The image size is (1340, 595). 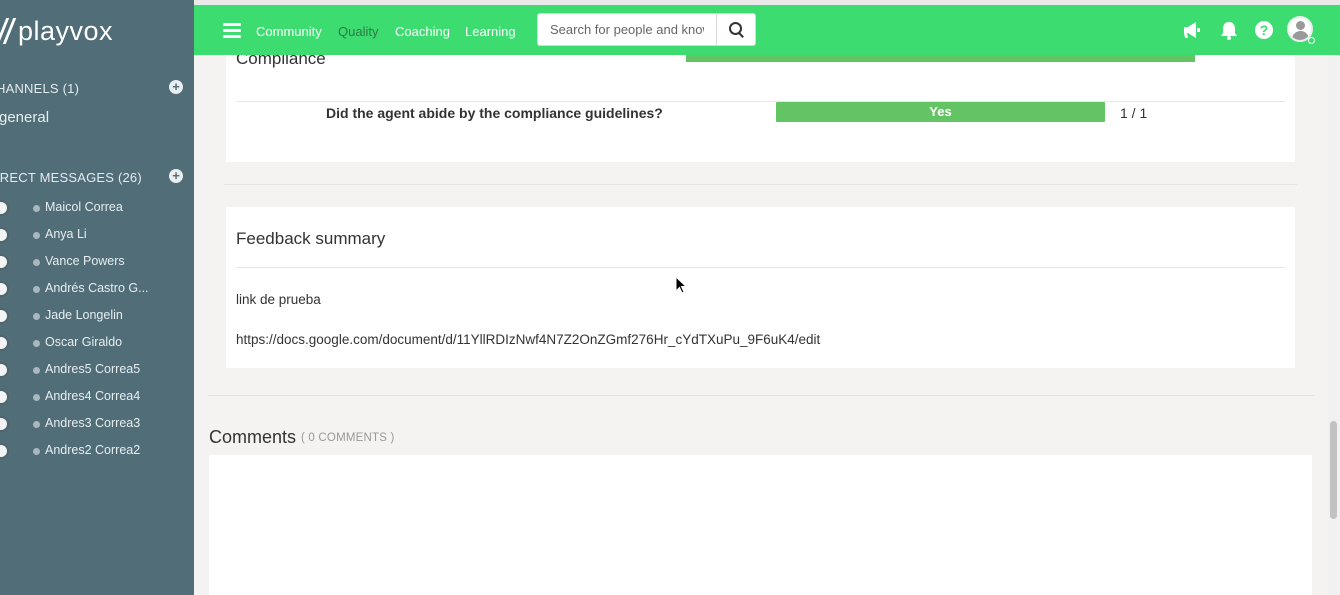 What do you see at coordinates (490, 31) in the screenshot?
I see `nav-link-learning: Learning` at bounding box center [490, 31].